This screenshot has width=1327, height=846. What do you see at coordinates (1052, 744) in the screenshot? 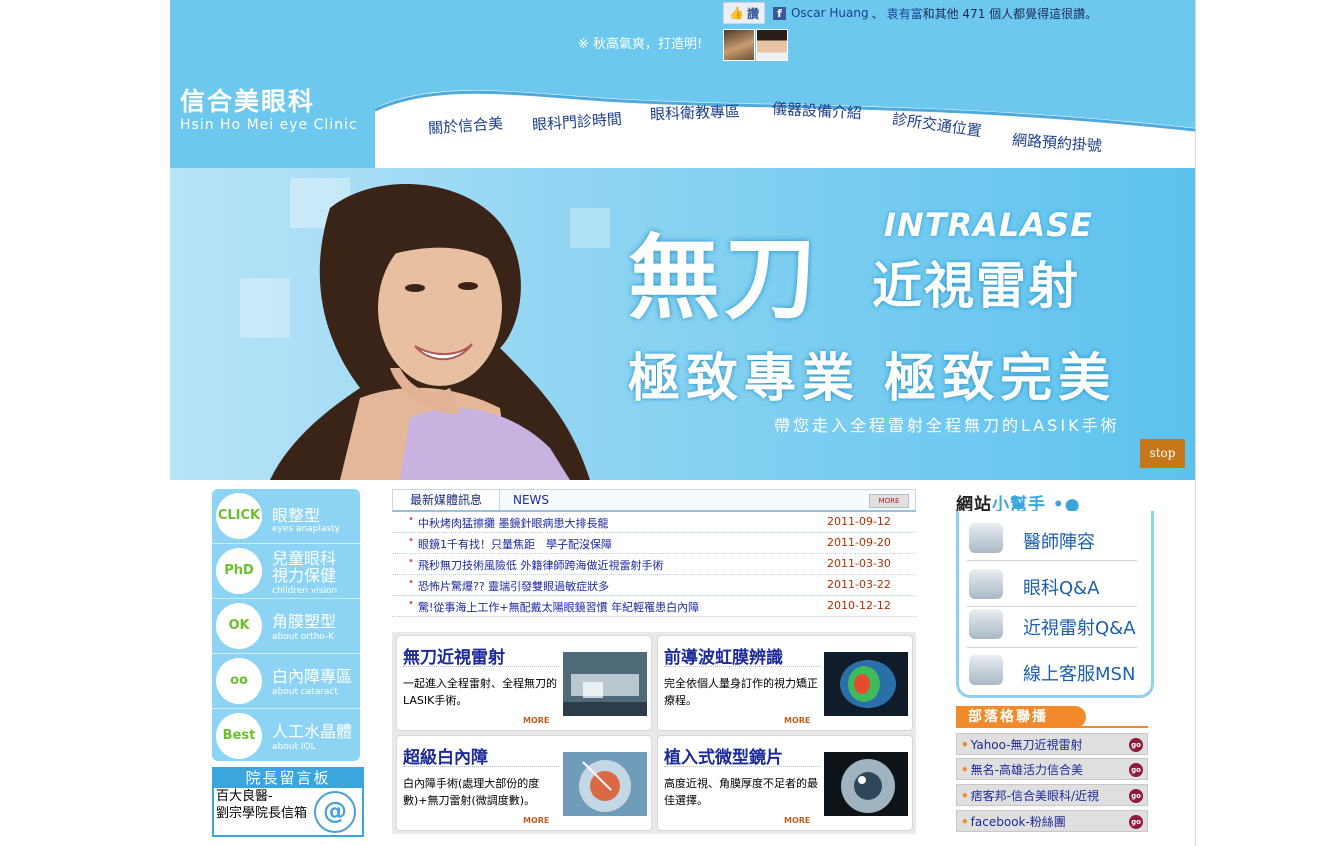
I see `blog-link-yahoo: • Yahoo-無刀近視雷射 go` at bounding box center [1052, 744].